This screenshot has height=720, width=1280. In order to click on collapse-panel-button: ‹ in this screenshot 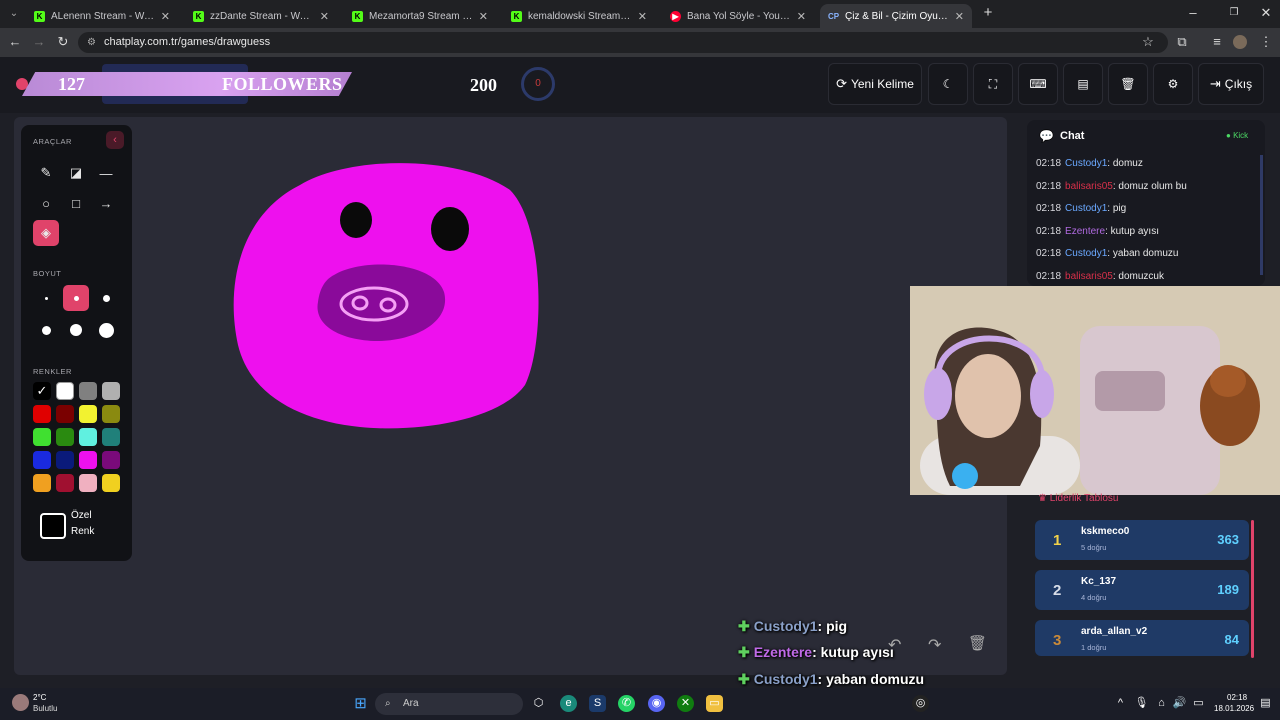, I will do `click(115, 140)`.